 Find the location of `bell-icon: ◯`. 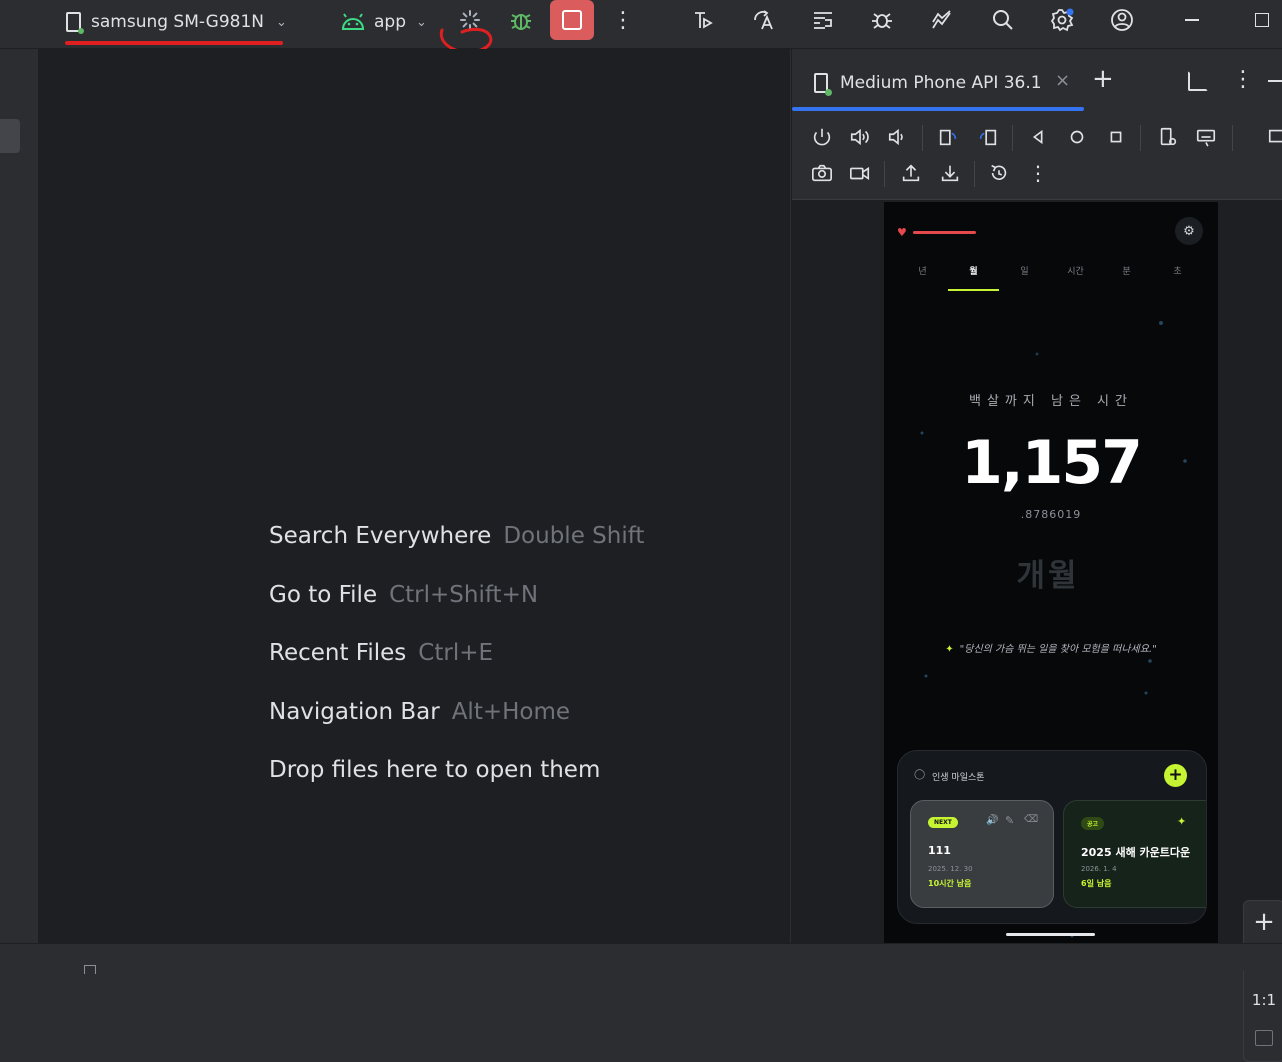

bell-icon: ◯ is located at coordinates (920, 774).